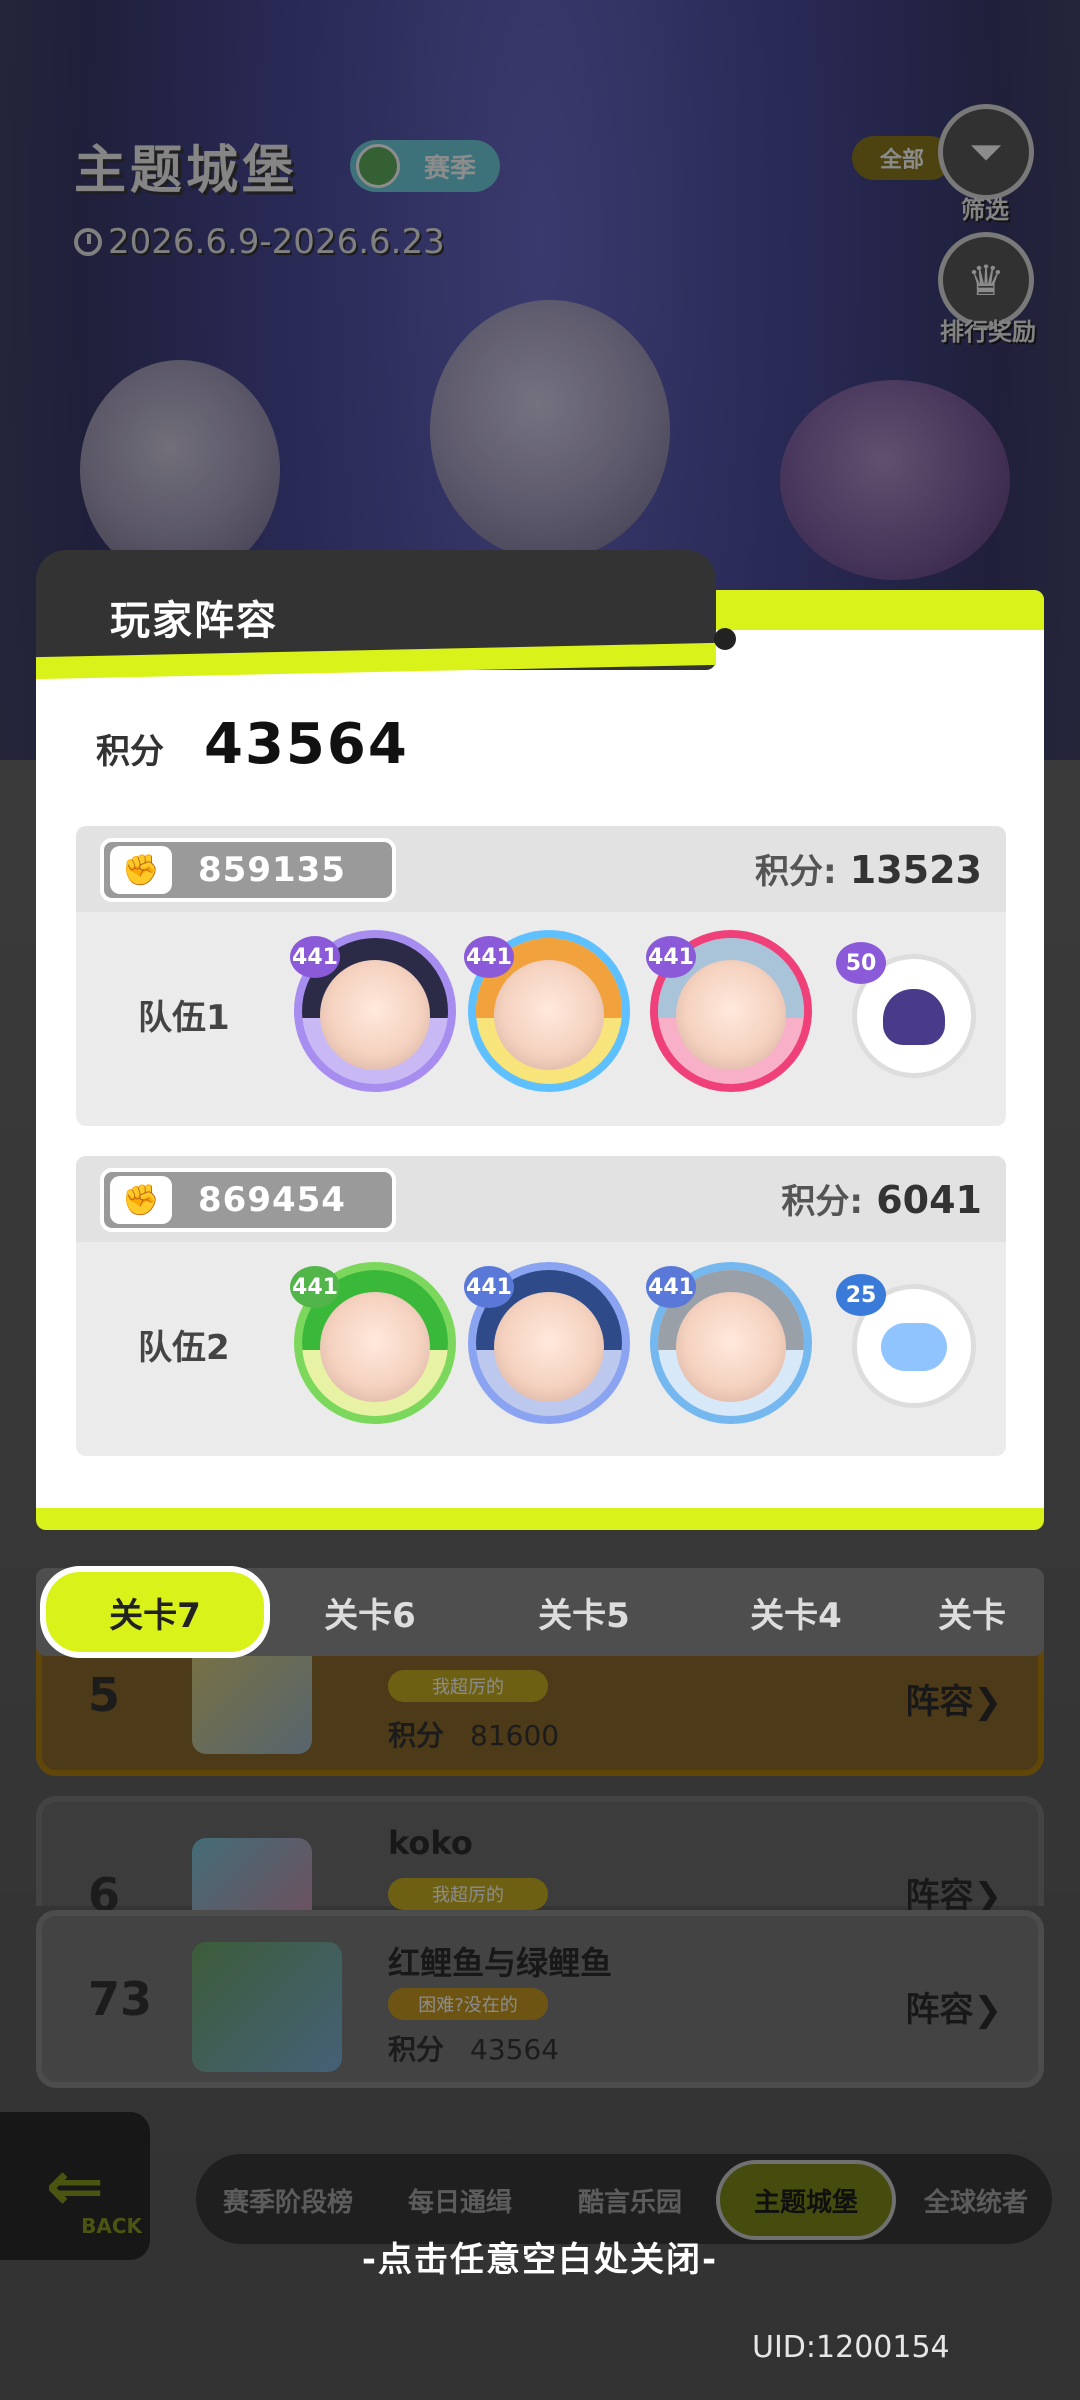  What do you see at coordinates (852, 610) in the screenshot?
I see `modal-header-accent` at bounding box center [852, 610].